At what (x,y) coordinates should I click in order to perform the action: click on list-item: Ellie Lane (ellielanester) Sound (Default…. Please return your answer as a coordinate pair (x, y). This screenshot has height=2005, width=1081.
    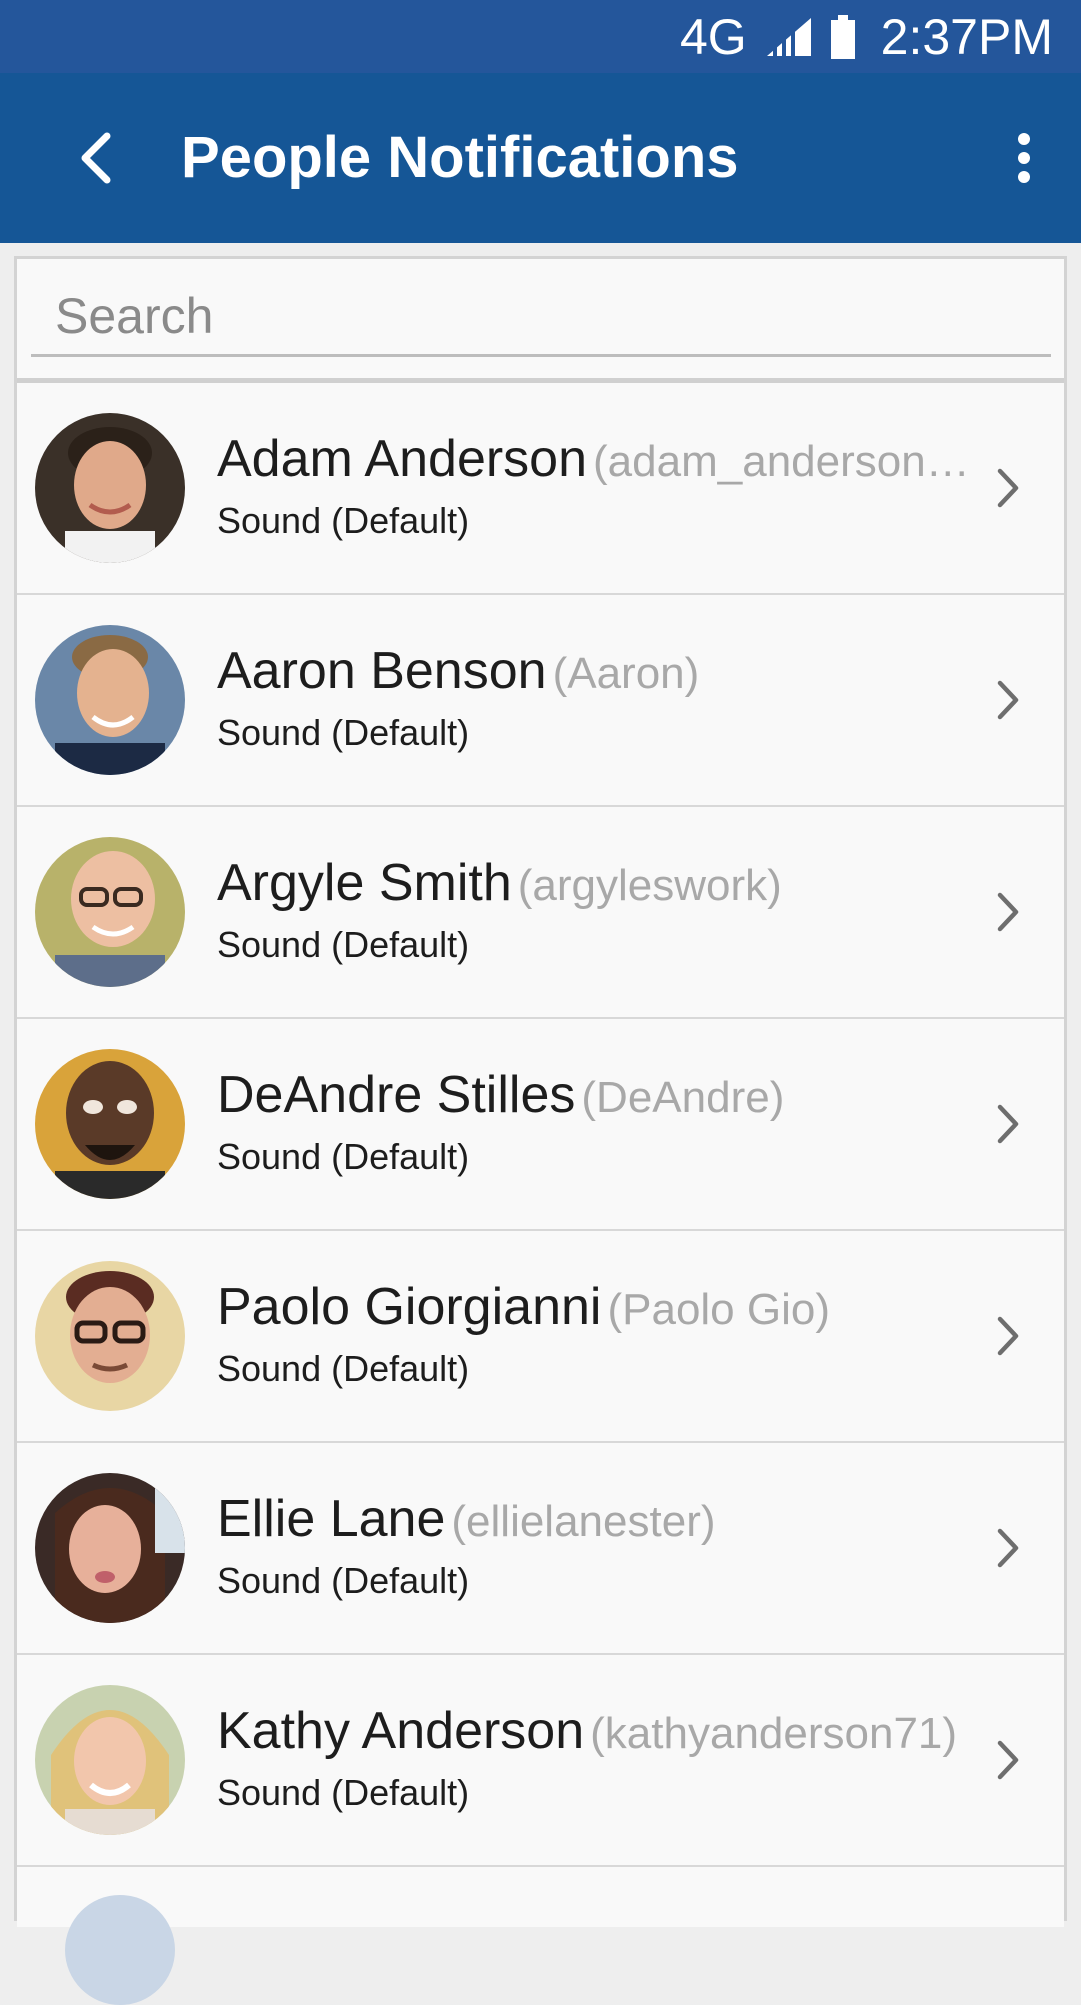
    Looking at the image, I should click on (540, 1549).